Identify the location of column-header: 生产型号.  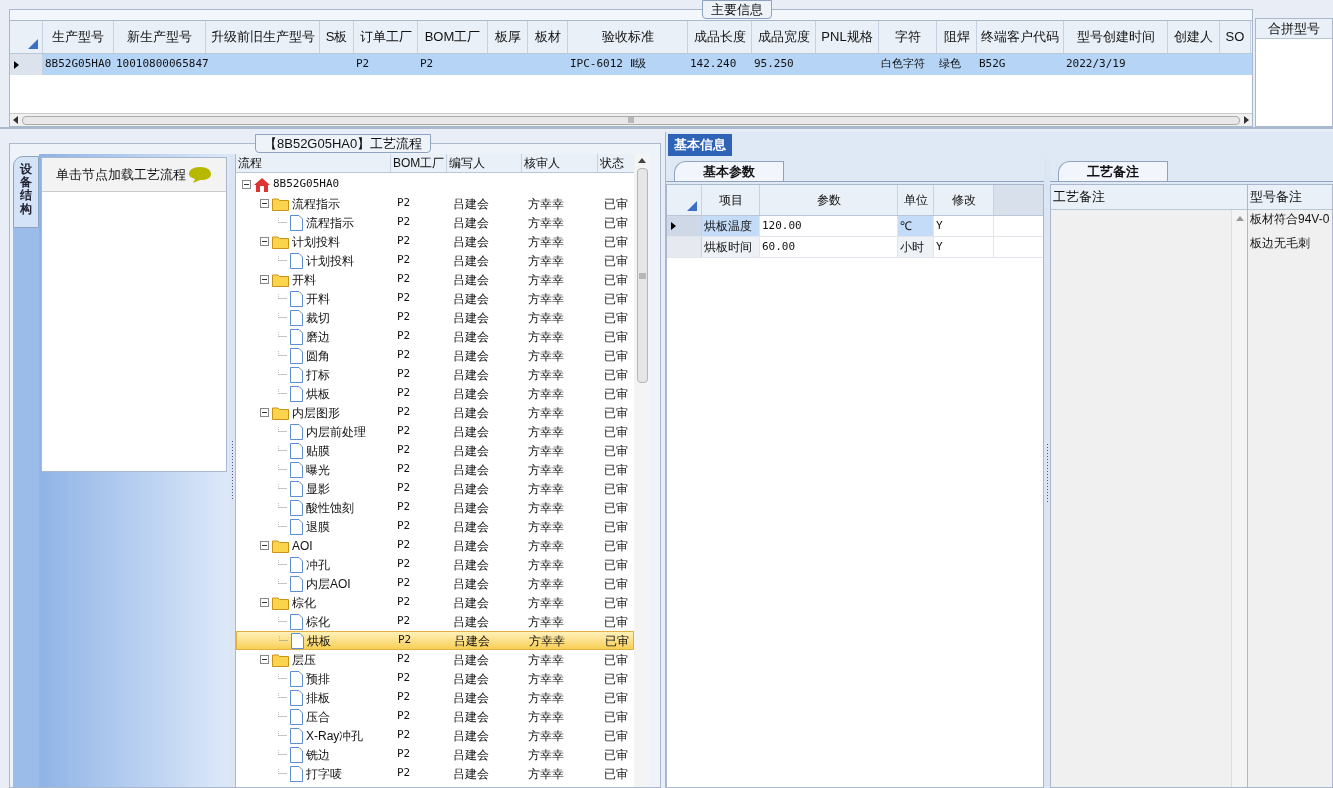
(78, 37).